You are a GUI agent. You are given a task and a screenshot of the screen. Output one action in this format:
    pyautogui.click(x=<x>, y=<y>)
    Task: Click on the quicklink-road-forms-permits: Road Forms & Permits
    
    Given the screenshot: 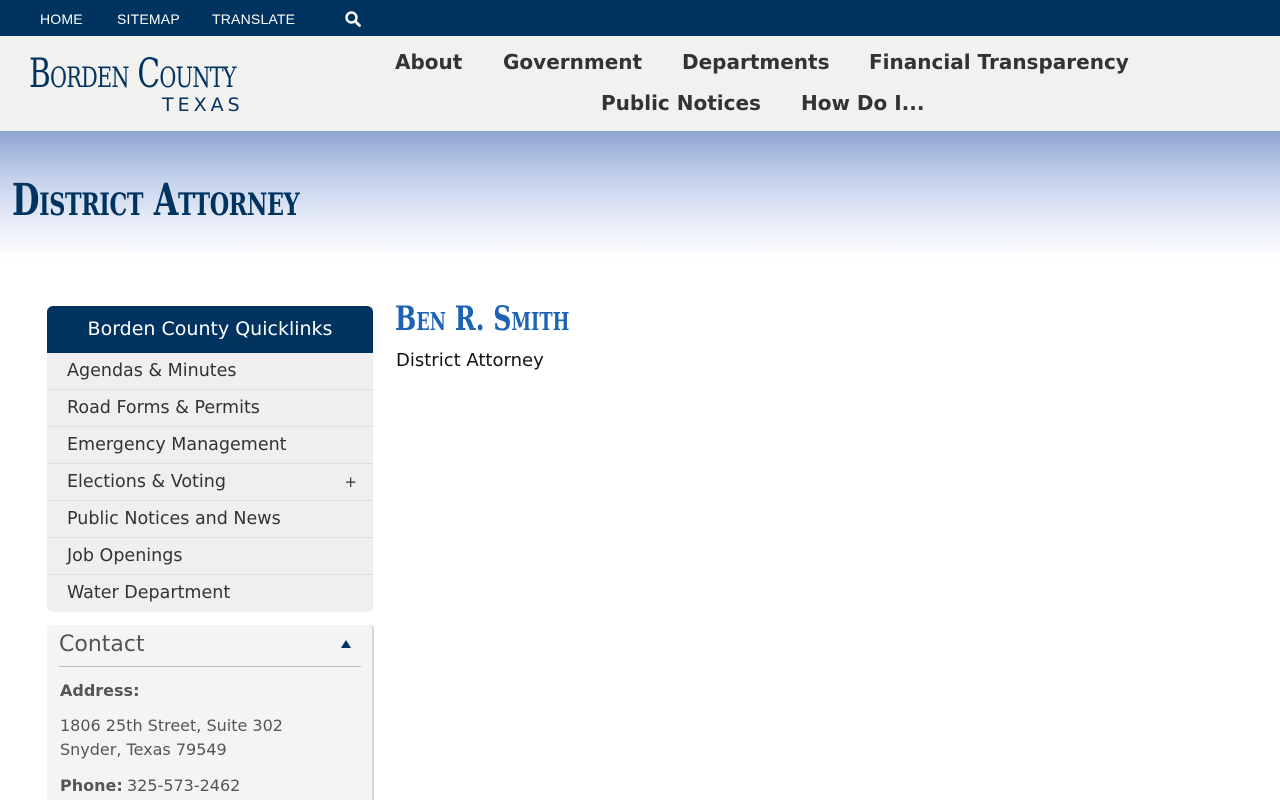 What is the action you would take?
    pyautogui.click(x=210, y=408)
    